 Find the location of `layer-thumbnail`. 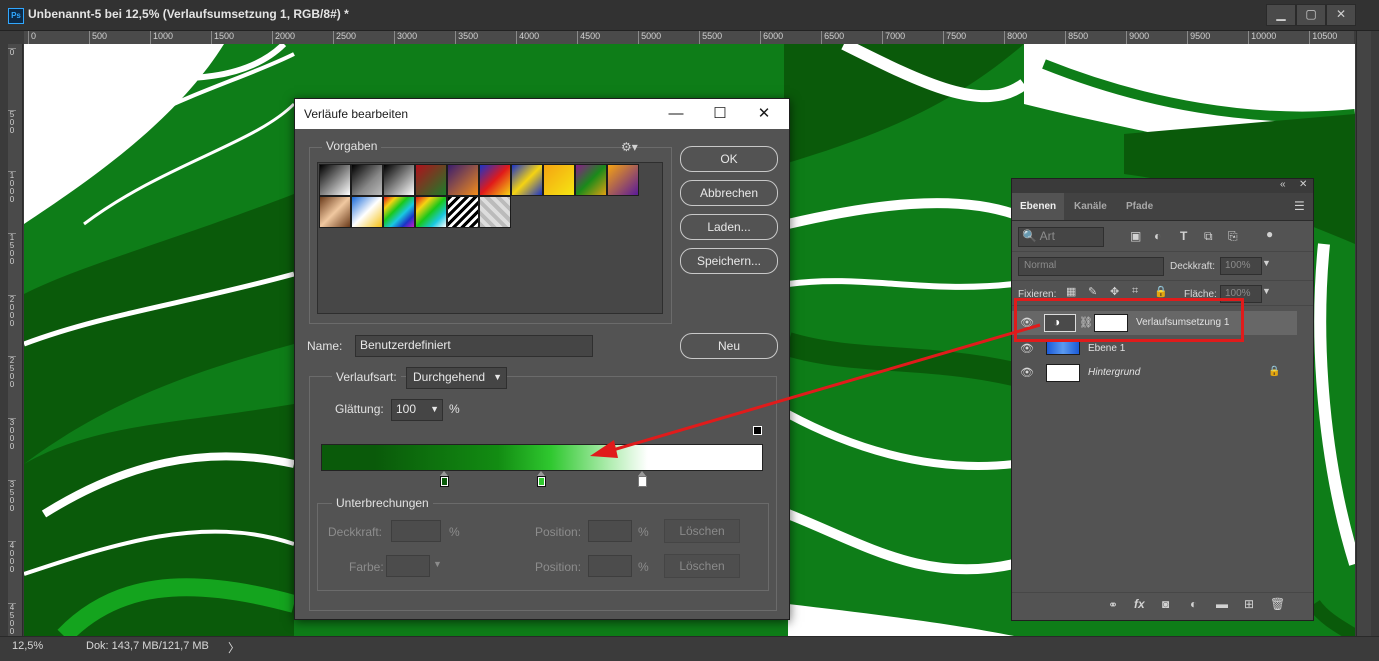

layer-thumbnail is located at coordinates (1063, 348).